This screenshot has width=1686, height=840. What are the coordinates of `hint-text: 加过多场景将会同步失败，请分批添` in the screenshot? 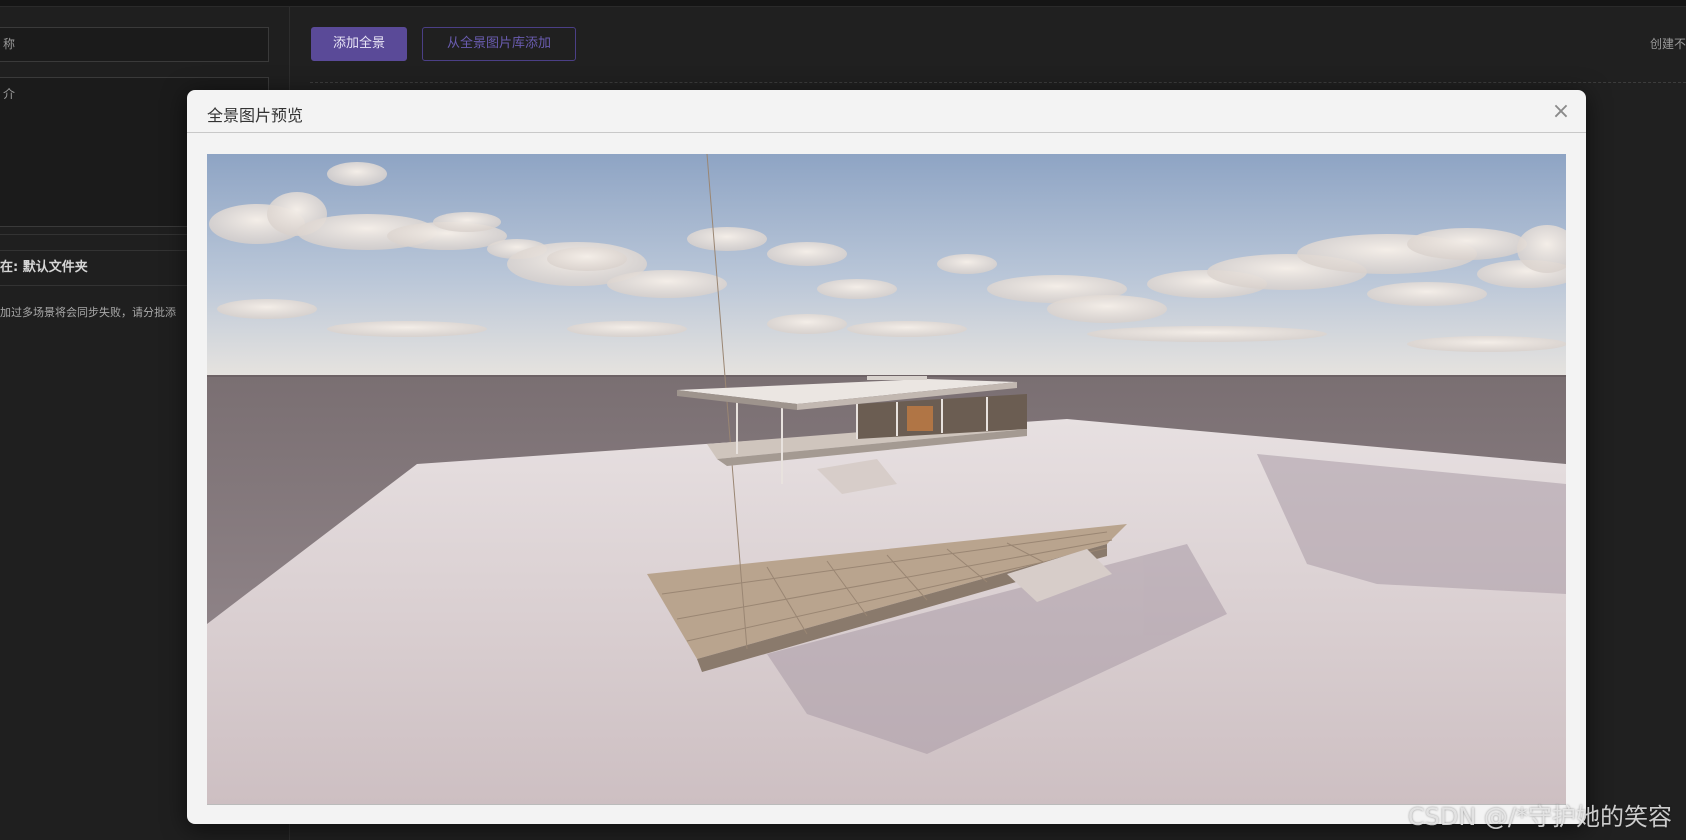 It's located at (88, 312).